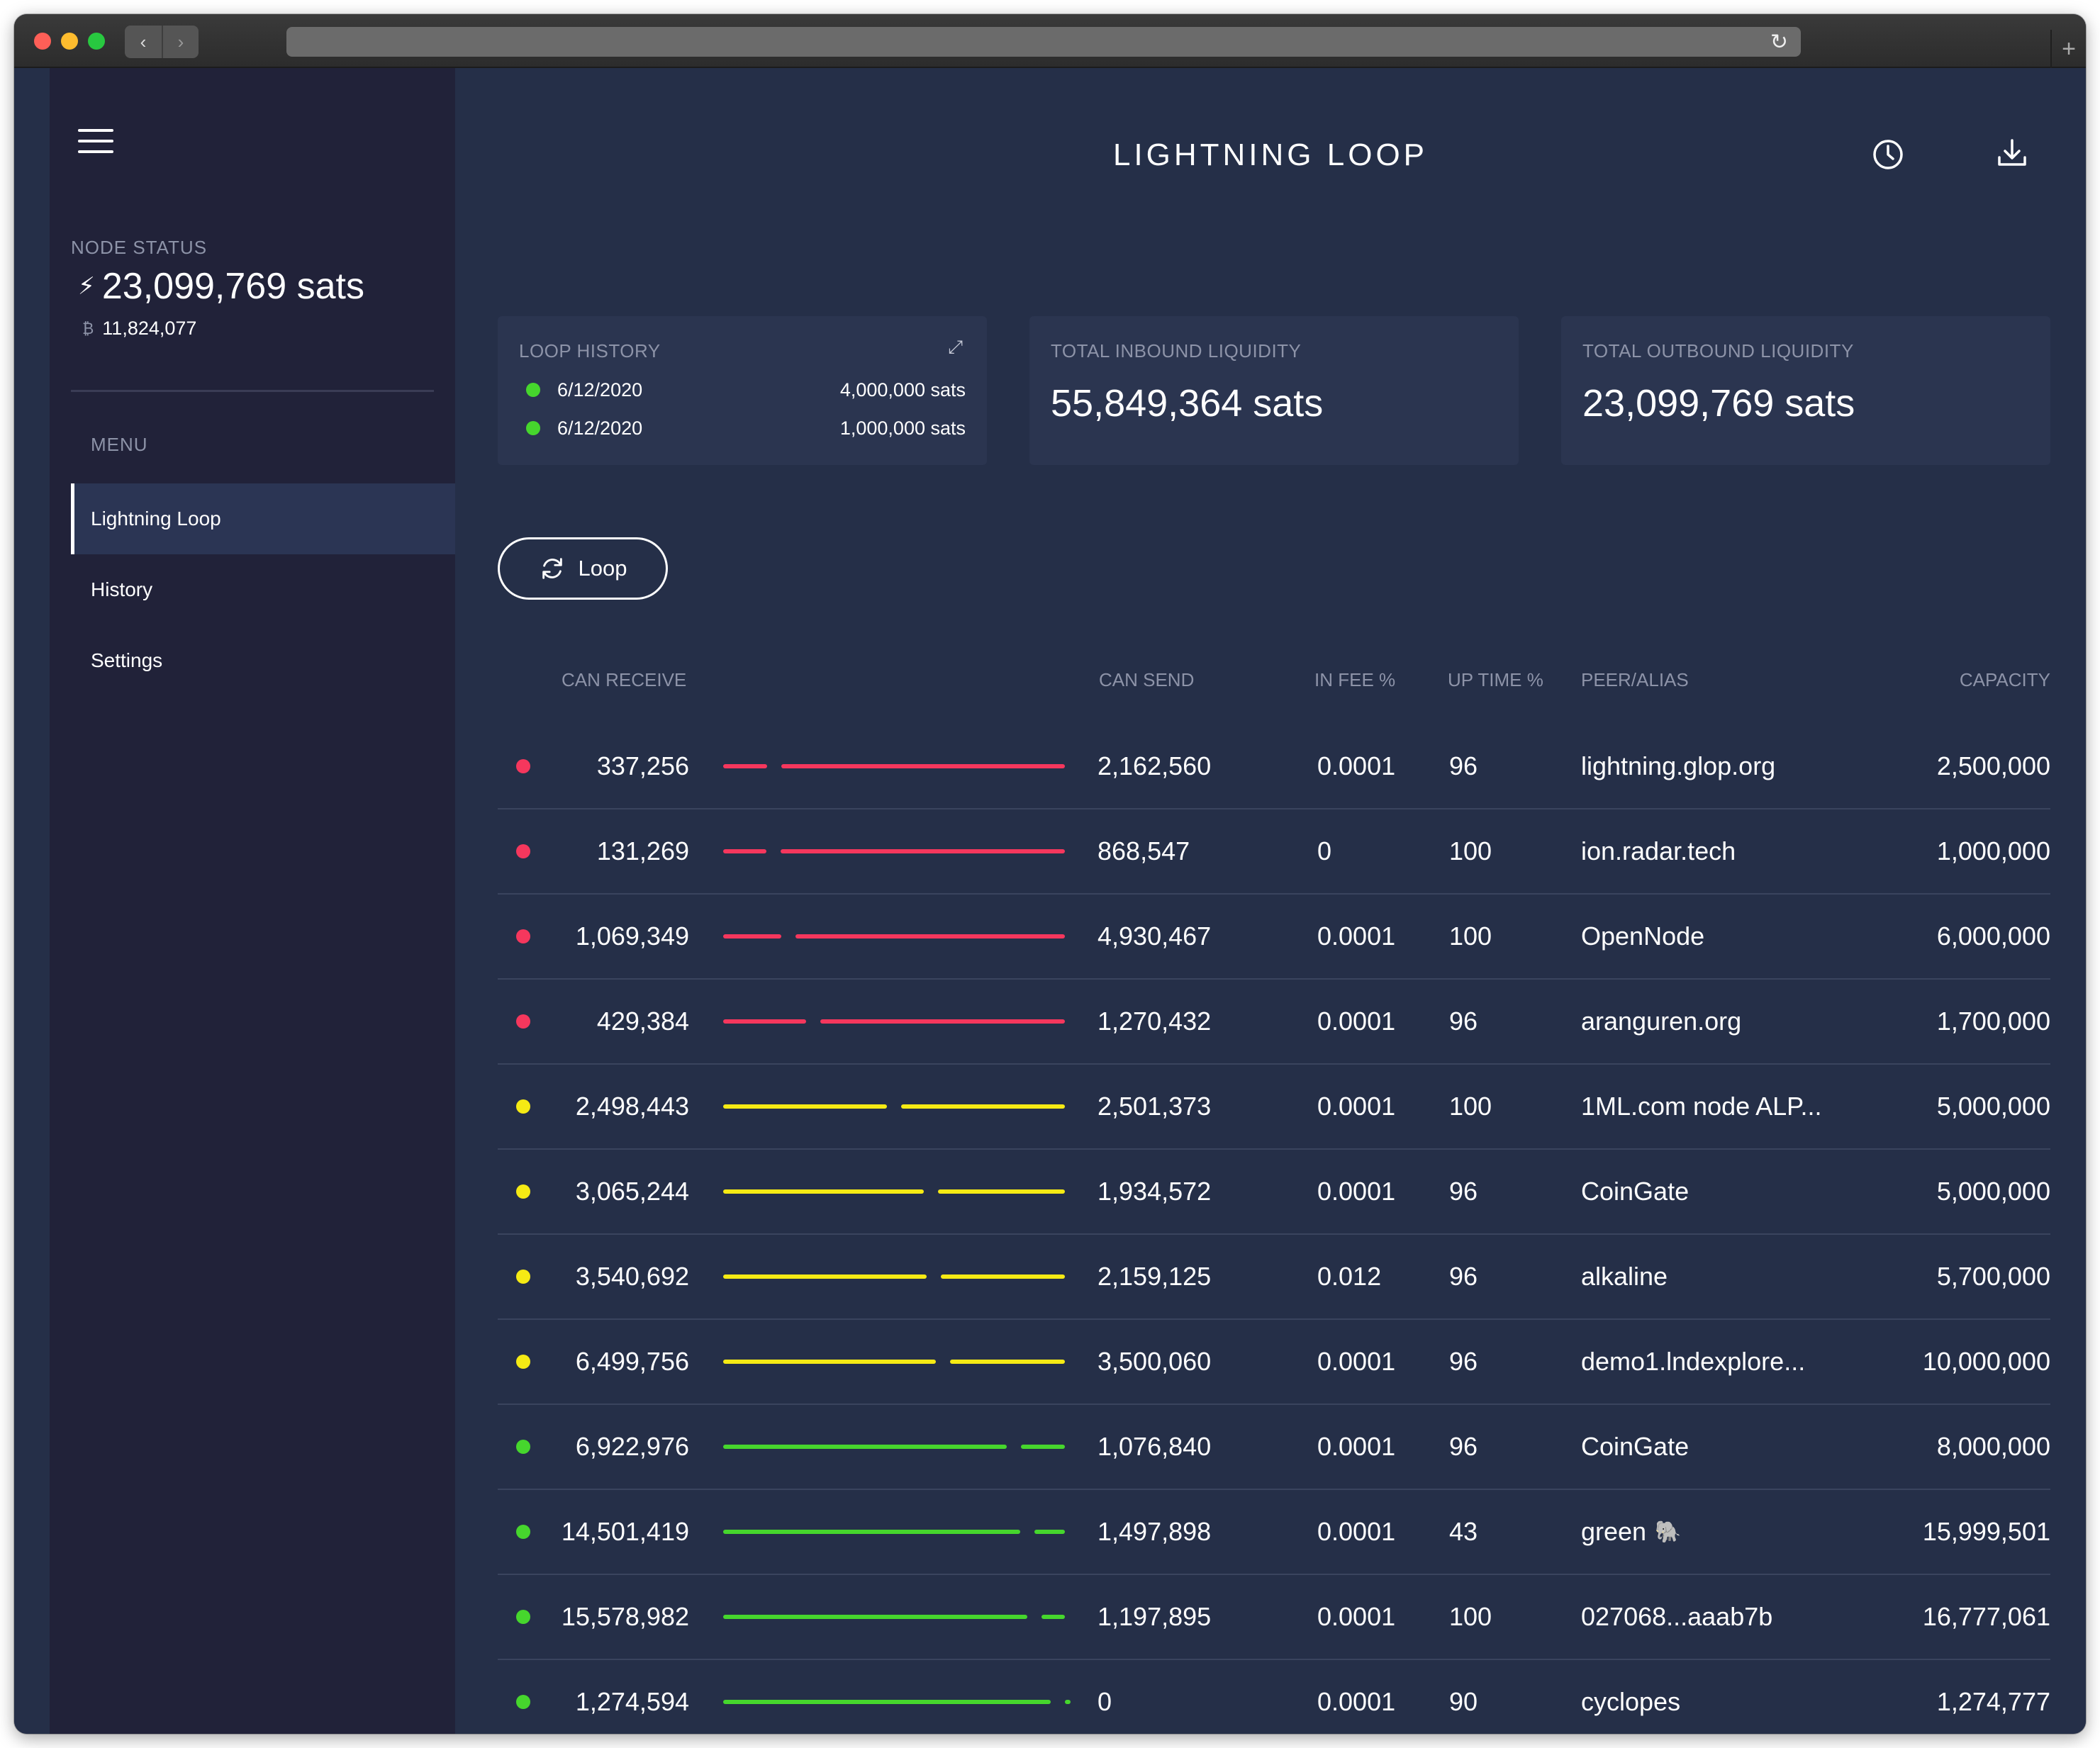 The height and width of the screenshot is (1748, 2100). Describe the element at coordinates (625, 1616) in the screenshot. I see `can-receive-value: 15,578,982` at that location.